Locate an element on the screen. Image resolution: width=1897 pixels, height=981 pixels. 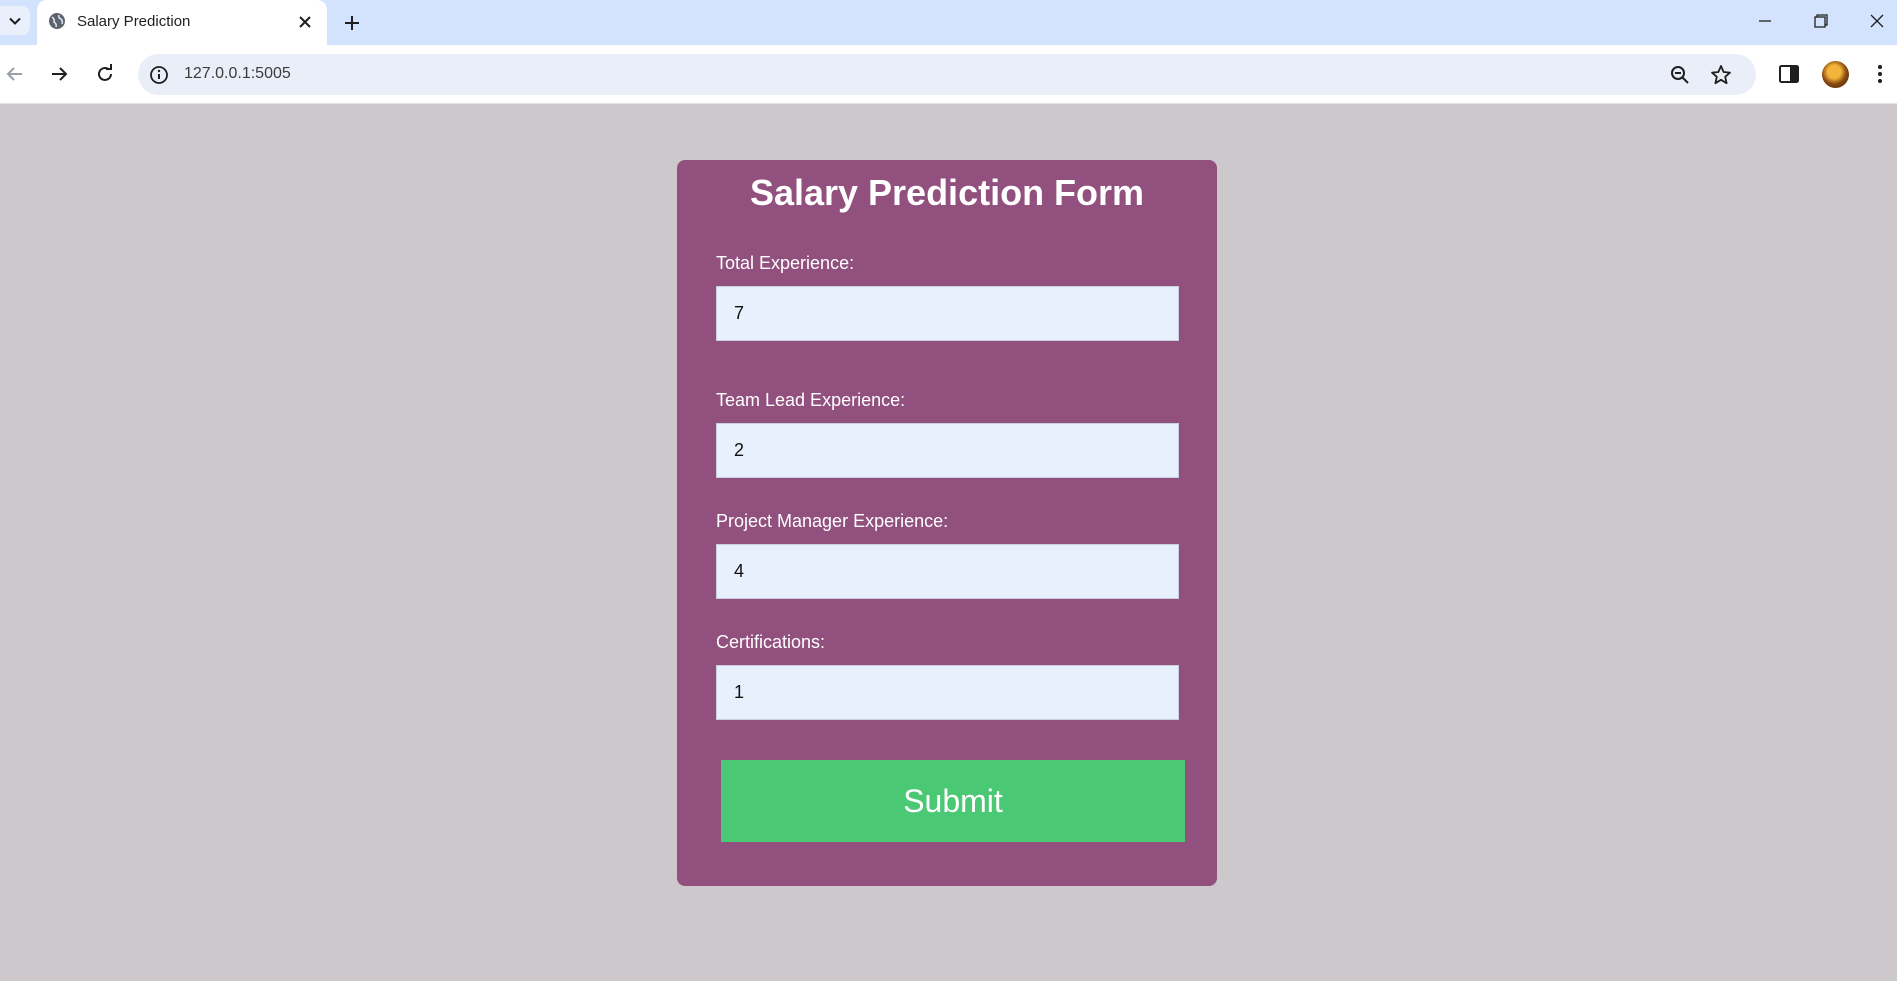
zoom-icon is located at coordinates (1680, 75).